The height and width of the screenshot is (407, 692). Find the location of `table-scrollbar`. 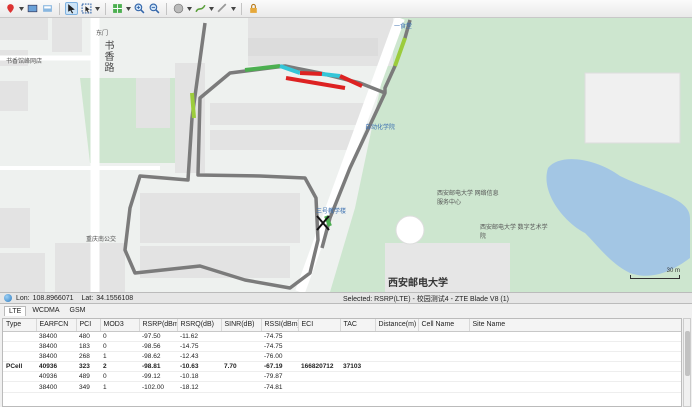

table-scrollbar is located at coordinates (687, 362).